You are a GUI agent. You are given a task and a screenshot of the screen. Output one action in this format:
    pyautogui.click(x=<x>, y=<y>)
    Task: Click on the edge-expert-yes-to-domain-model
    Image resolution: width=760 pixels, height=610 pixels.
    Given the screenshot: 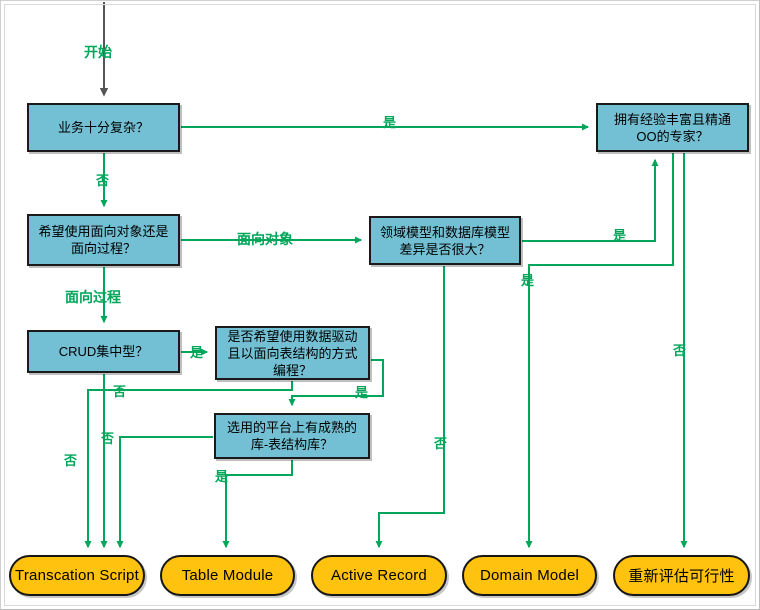 What is the action you would take?
    pyautogui.click(x=599, y=351)
    